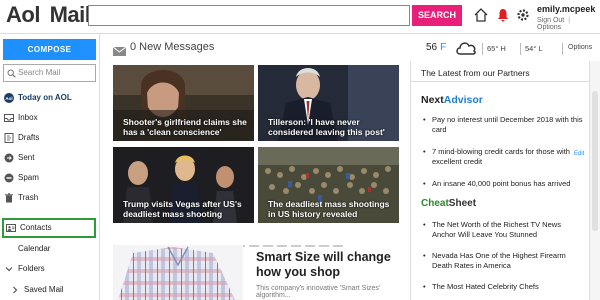 The image size is (600, 300). Describe the element at coordinates (9, 269) in the screenshot. I see `chevron-down-icon` at that location.